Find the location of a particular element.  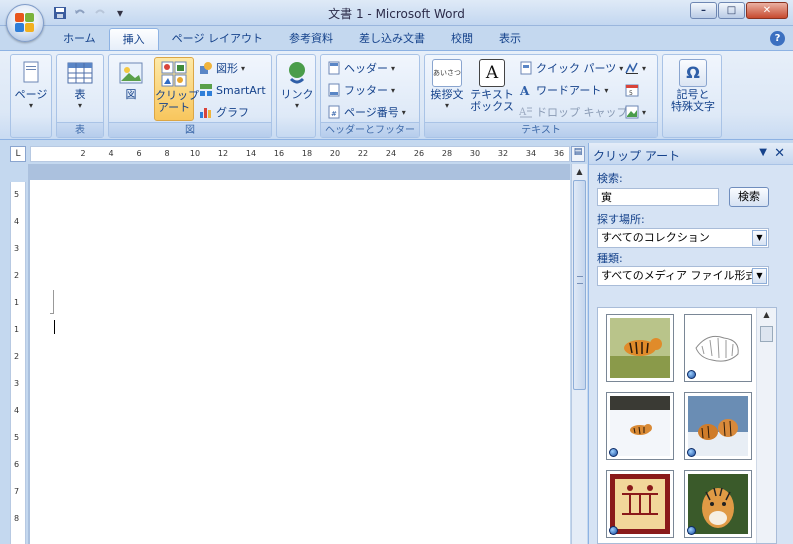

search-button: 検索 is located at coordinates (749, 197).